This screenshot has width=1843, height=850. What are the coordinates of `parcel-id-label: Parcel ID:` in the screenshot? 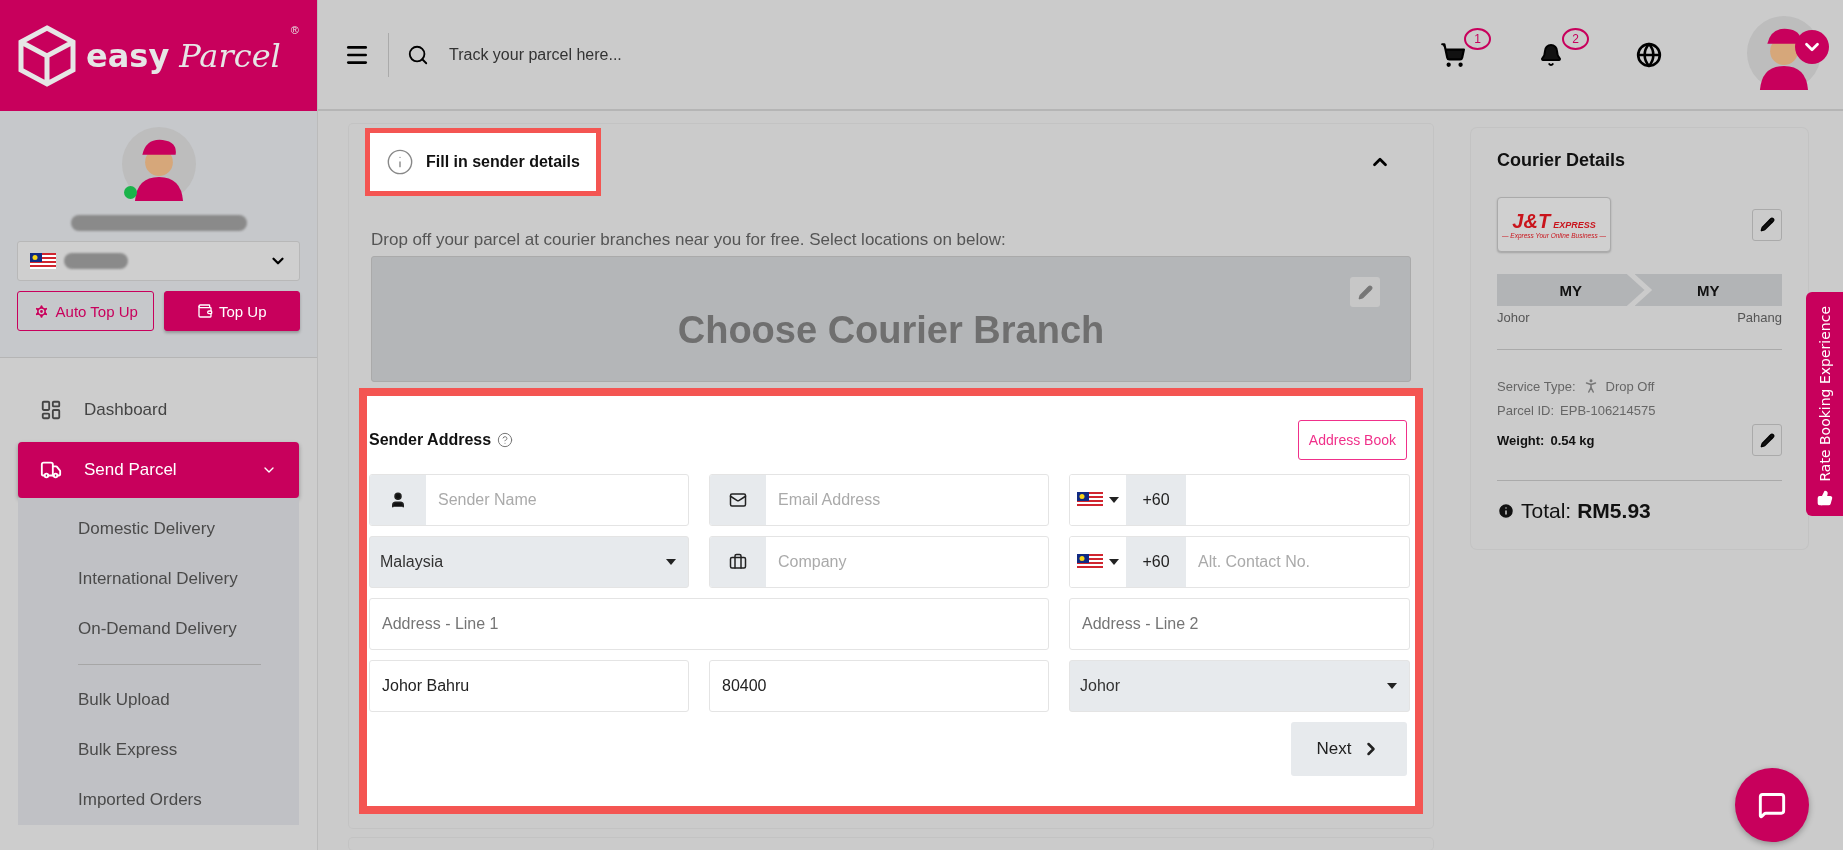 It's located at (1526, 410).